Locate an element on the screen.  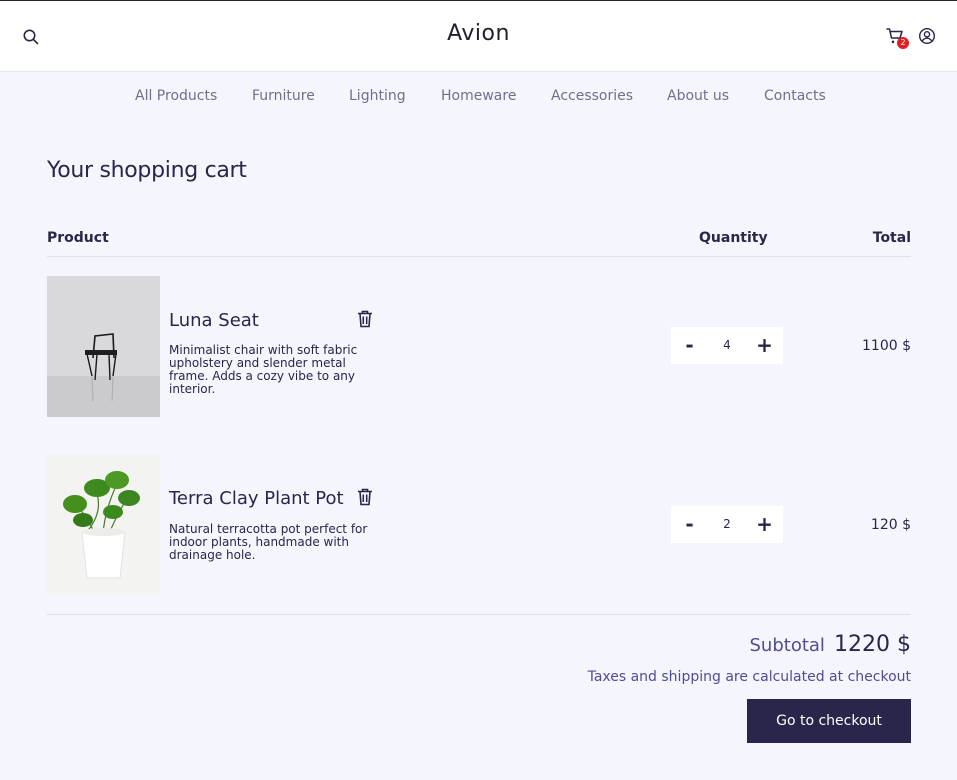
top-bar: Avion 2 is located at coordinates (478, 36).